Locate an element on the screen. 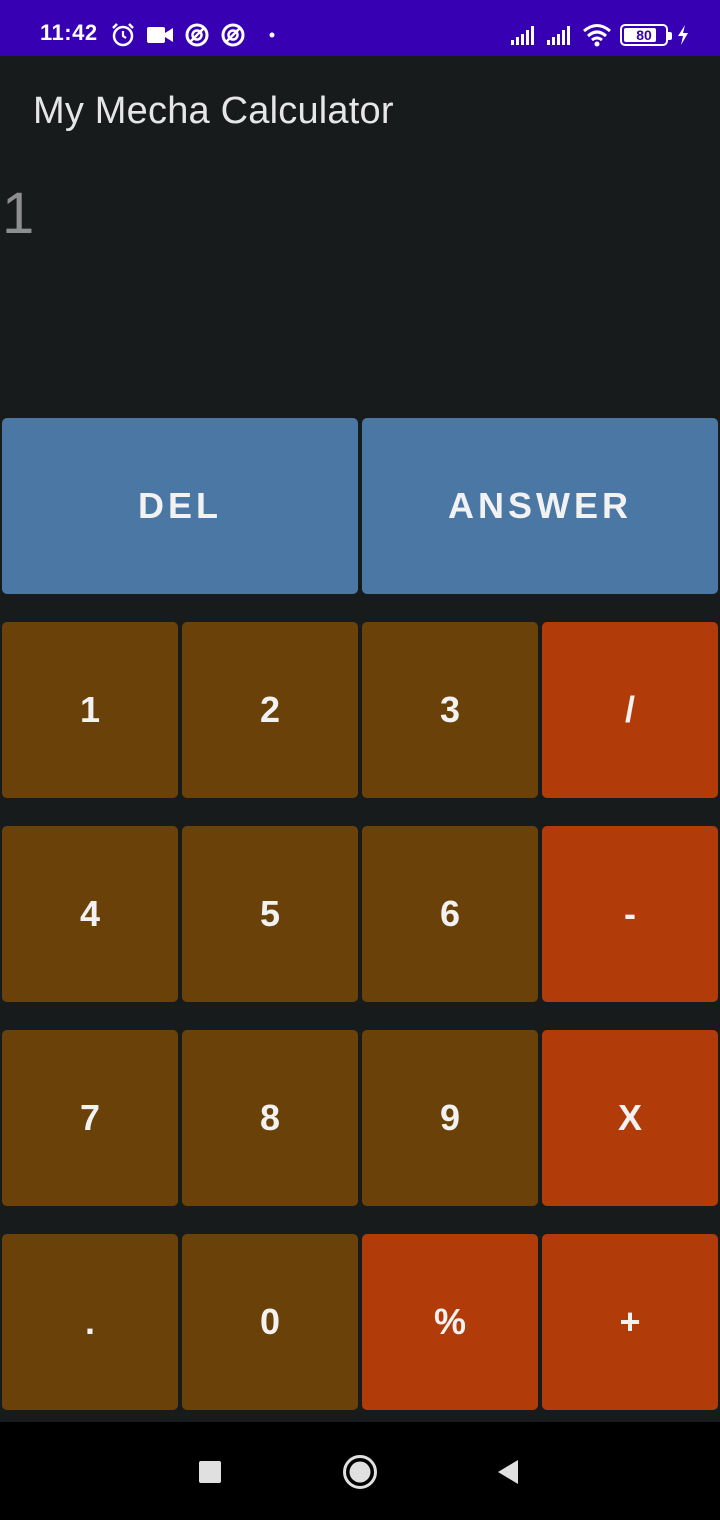 The image size is (720, 1520). battery-icon: 80 is located at coordinates (646, 35).